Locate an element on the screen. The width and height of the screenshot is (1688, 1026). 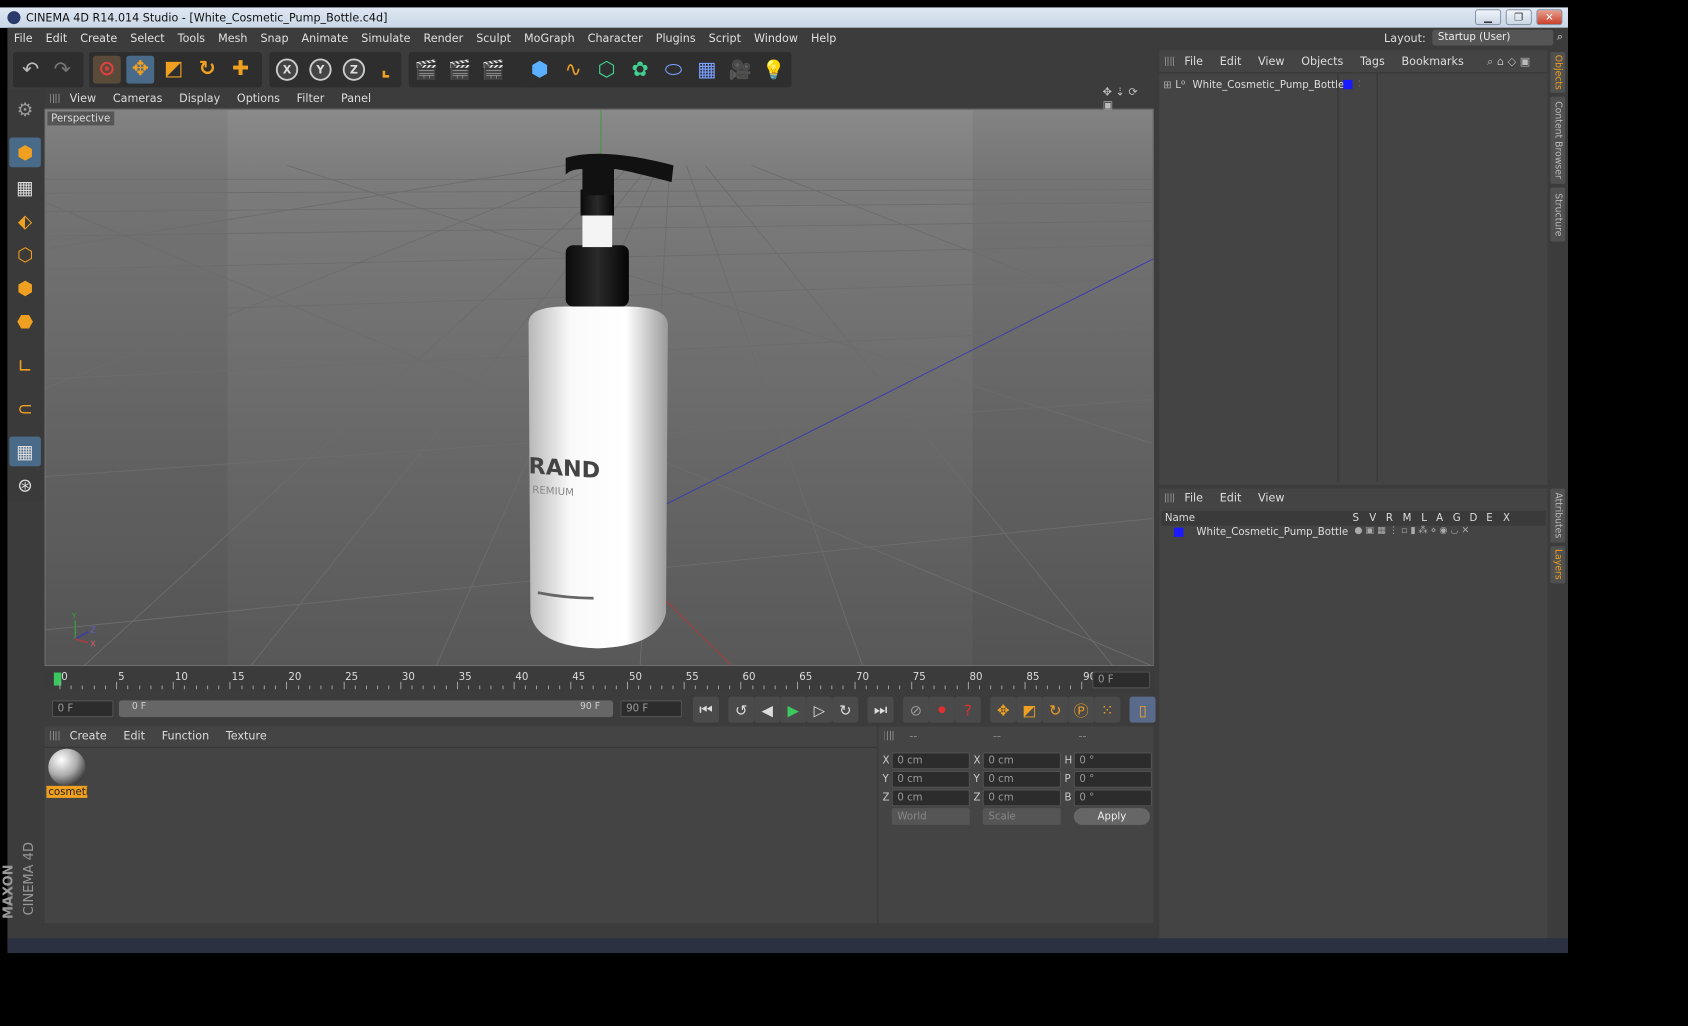
position-y-field: 0 cm is located at coordinates (930, 779).